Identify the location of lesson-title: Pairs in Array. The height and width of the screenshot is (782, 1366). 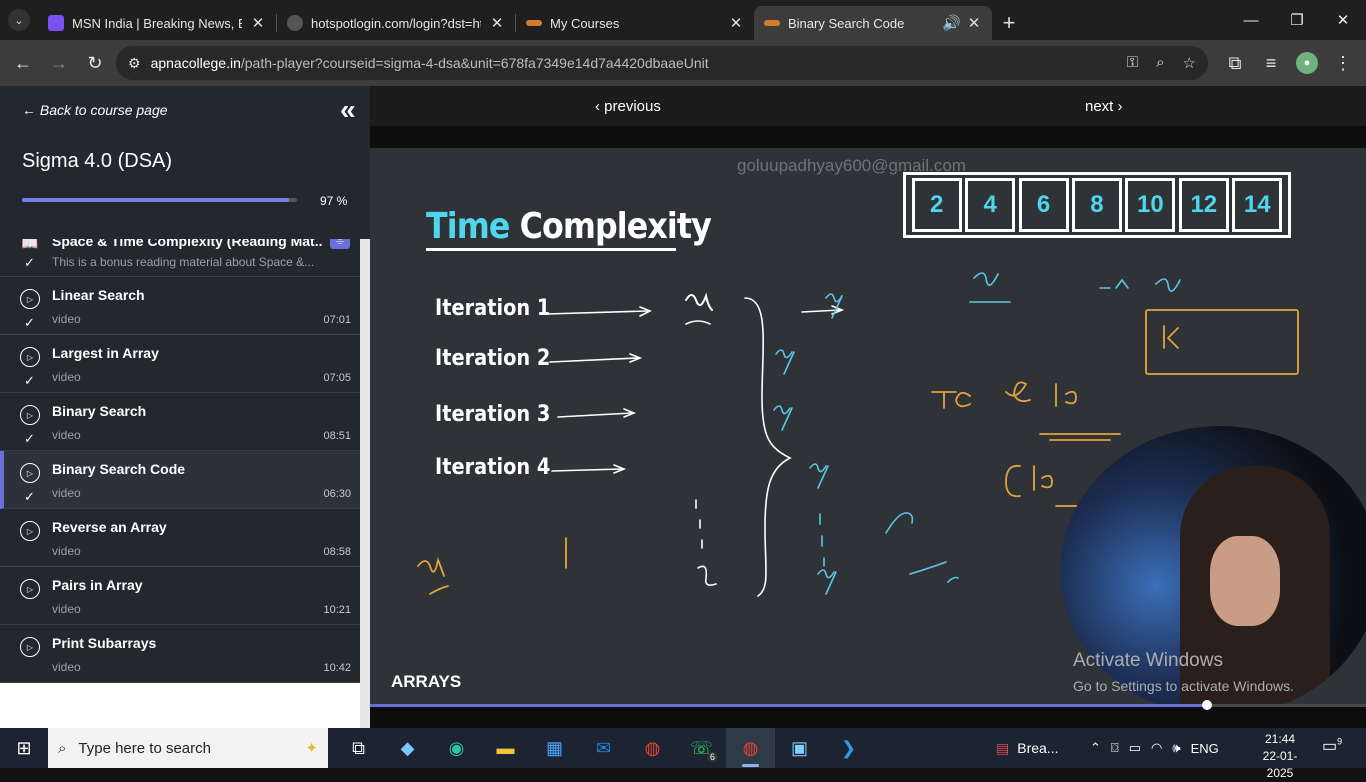
(97, 585).